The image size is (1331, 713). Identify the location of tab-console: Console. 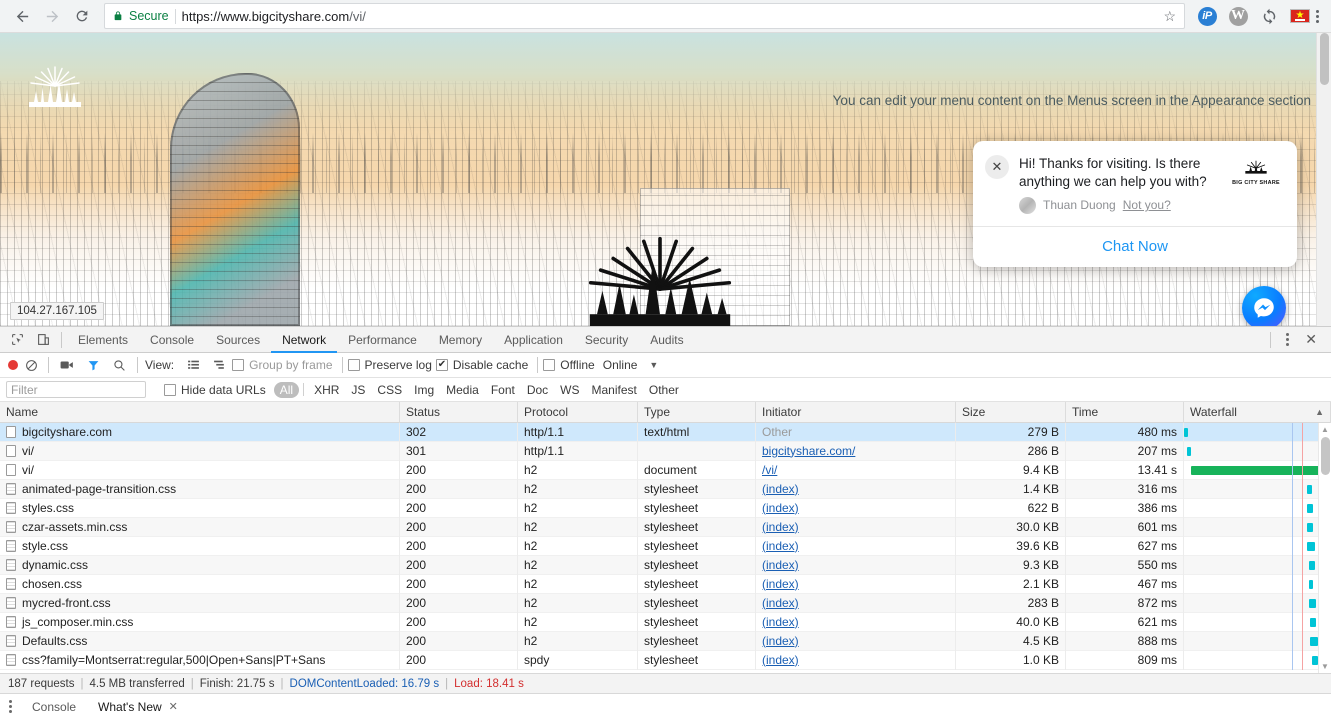
(172, 340).